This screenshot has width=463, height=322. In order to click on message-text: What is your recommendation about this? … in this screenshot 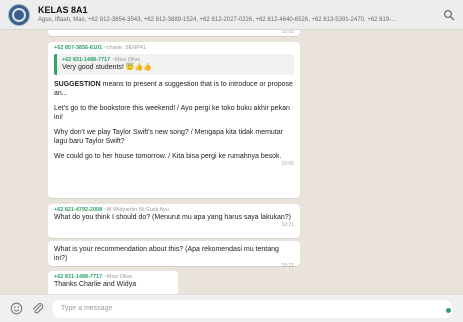, I will do `click(166, 254)`.